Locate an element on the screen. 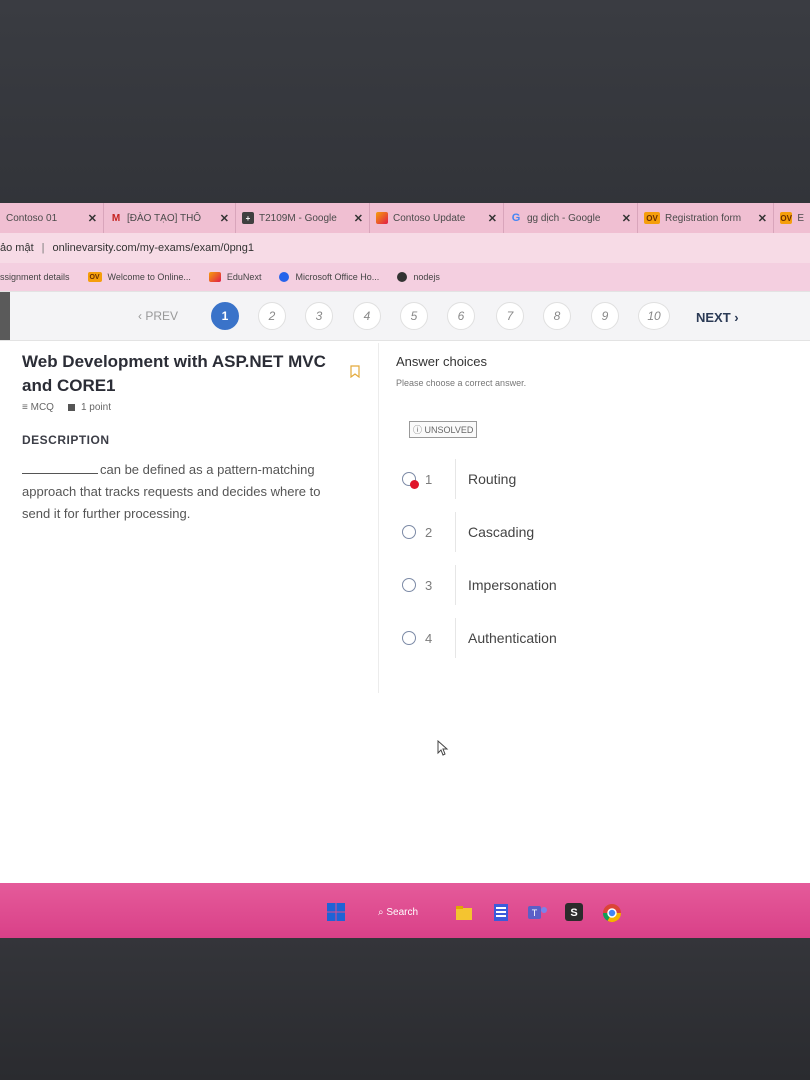 This screenshot has height=1080, width=810. question-number-2: 2 is located at coordinates (272, 316).